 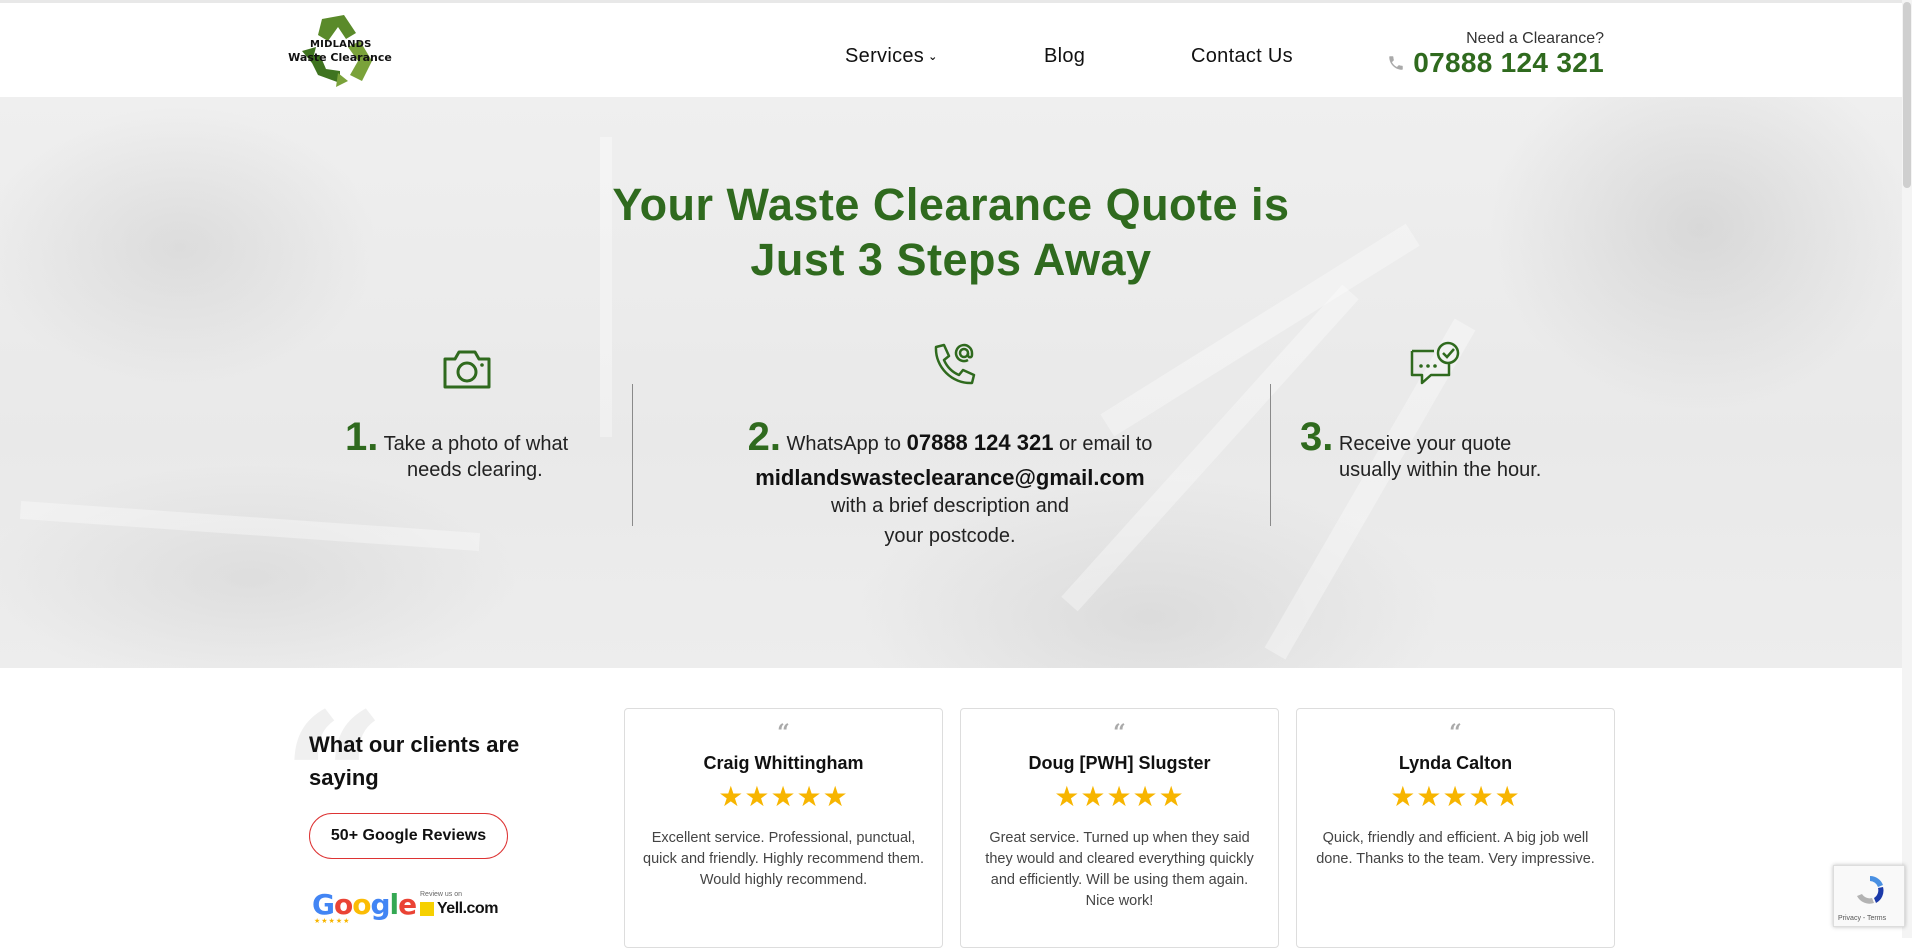 I want to click on step-3-text-a: Receive your quote, so click(x=1425, y=444).